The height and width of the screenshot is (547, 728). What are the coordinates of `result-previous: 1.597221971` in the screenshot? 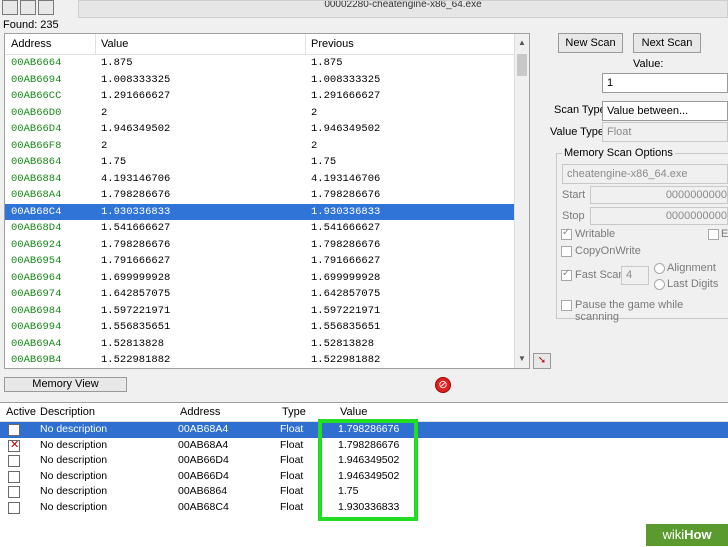 It's located at (346, 310).